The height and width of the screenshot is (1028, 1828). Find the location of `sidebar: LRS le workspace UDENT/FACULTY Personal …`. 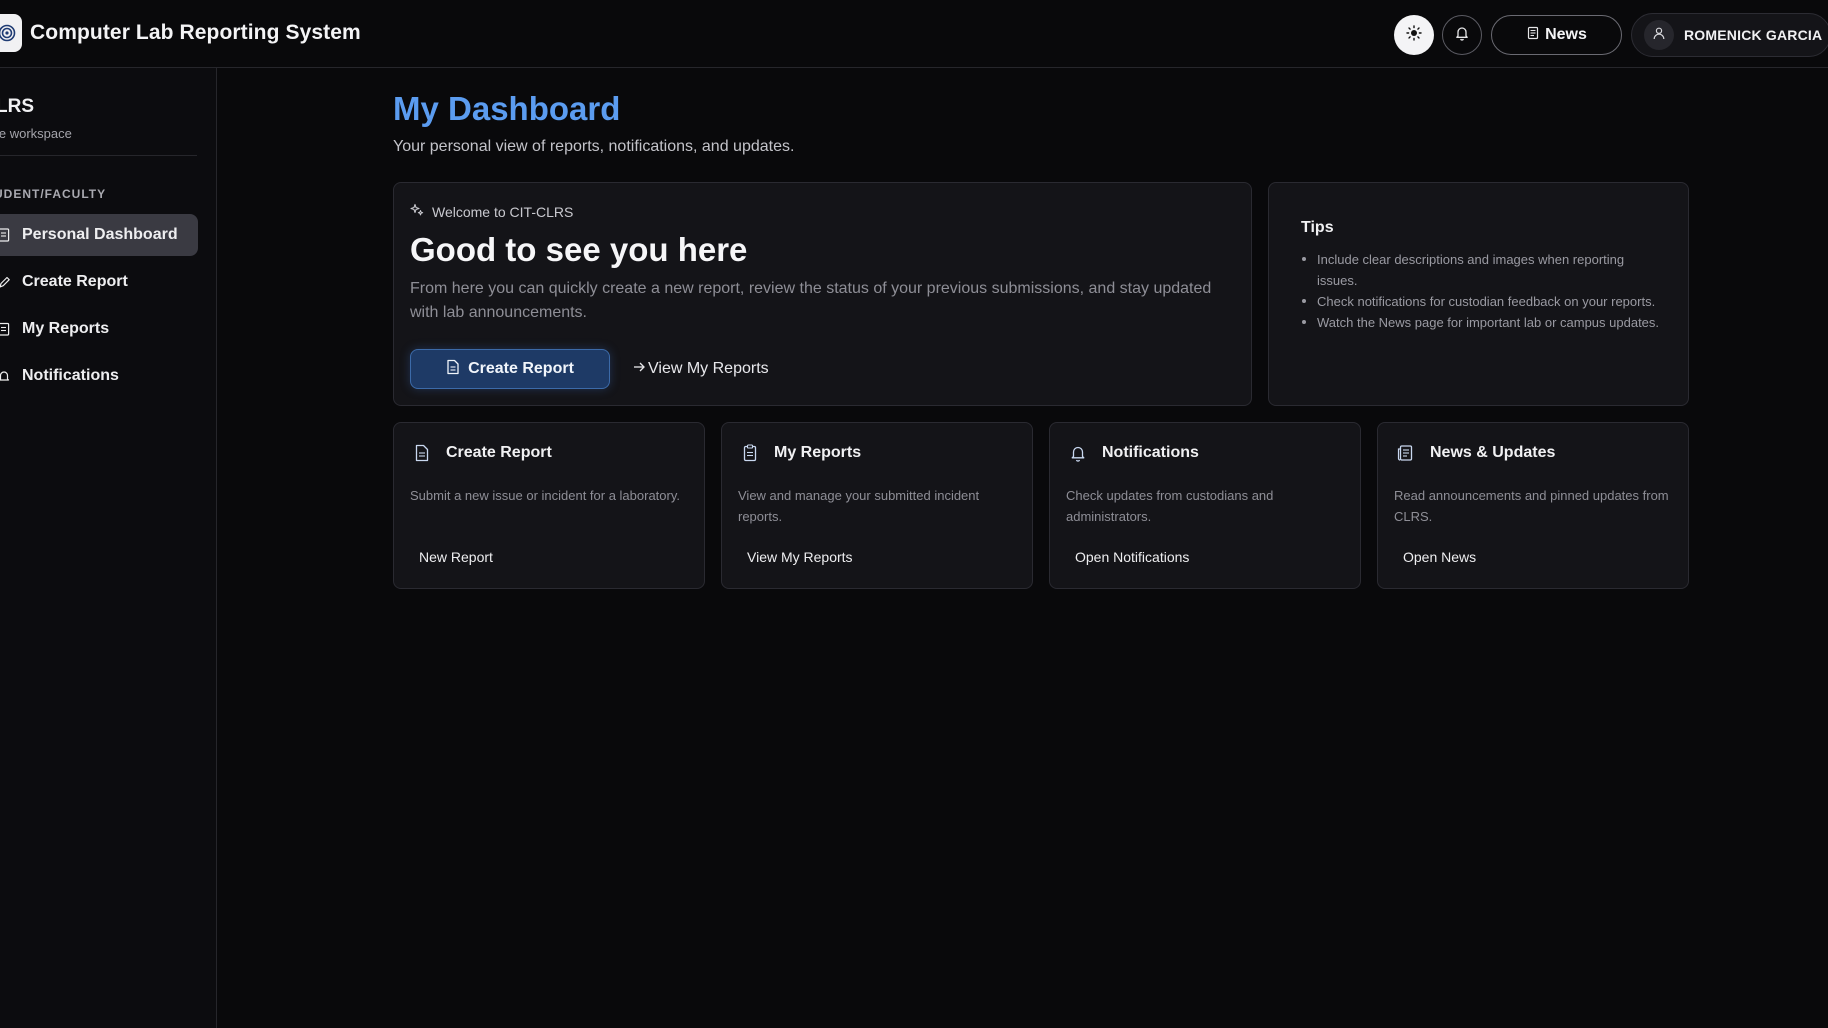

sidebar: LRS le workspace UDENT/FACULTY Personal … is located at coordinates (108, 548).